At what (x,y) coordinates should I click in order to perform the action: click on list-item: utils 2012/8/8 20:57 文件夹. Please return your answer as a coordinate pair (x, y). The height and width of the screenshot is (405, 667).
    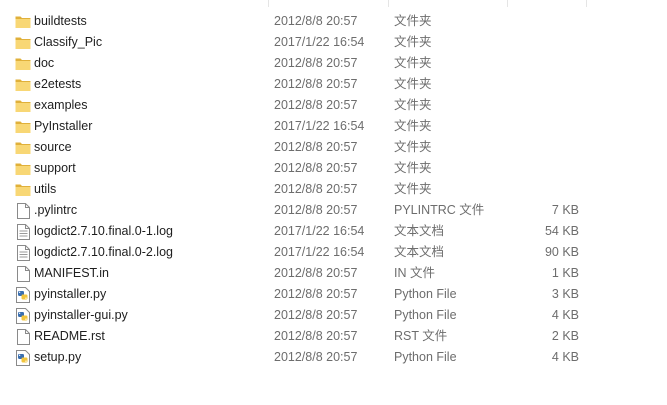
    Looking at the image, I should click on (333, 189).